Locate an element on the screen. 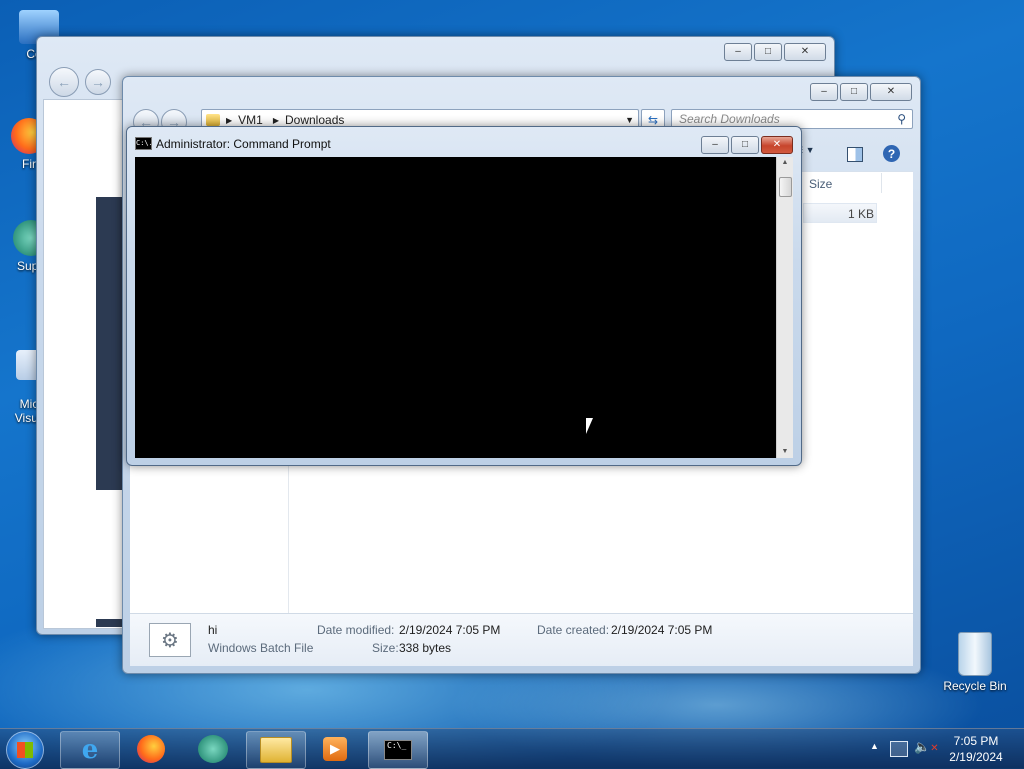  details-pane is located at coordinates (521, 639).